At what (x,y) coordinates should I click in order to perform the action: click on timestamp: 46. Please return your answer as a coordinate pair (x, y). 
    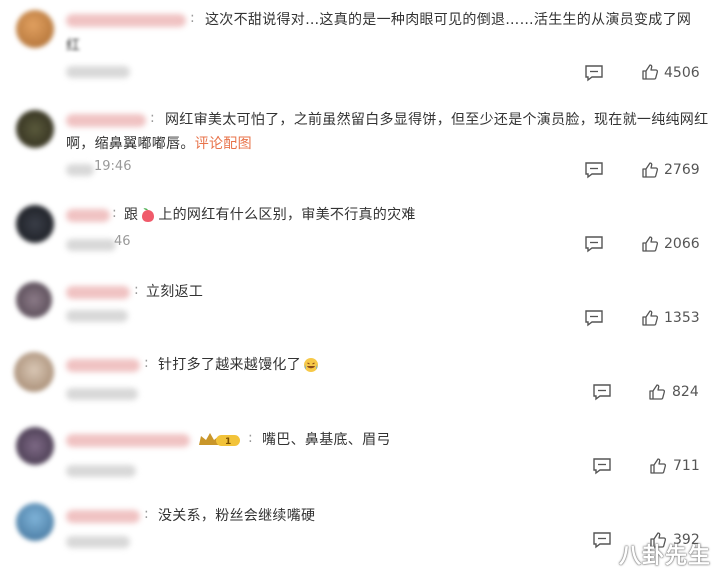
    Looking at the image, I should click on (122, 241).